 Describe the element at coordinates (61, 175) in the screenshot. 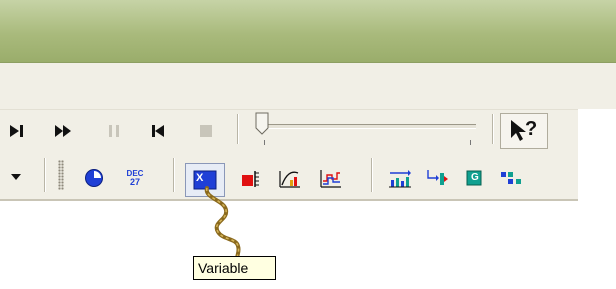

I see `toolbar-grip` at that location.